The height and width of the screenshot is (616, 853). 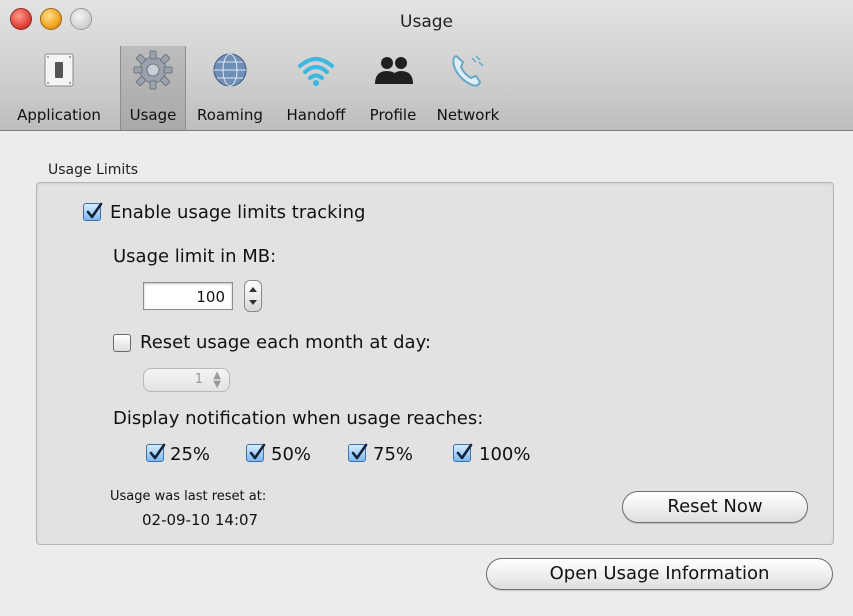 I want to click on toolbar-item-network: Network, so click(x=468, y=88).